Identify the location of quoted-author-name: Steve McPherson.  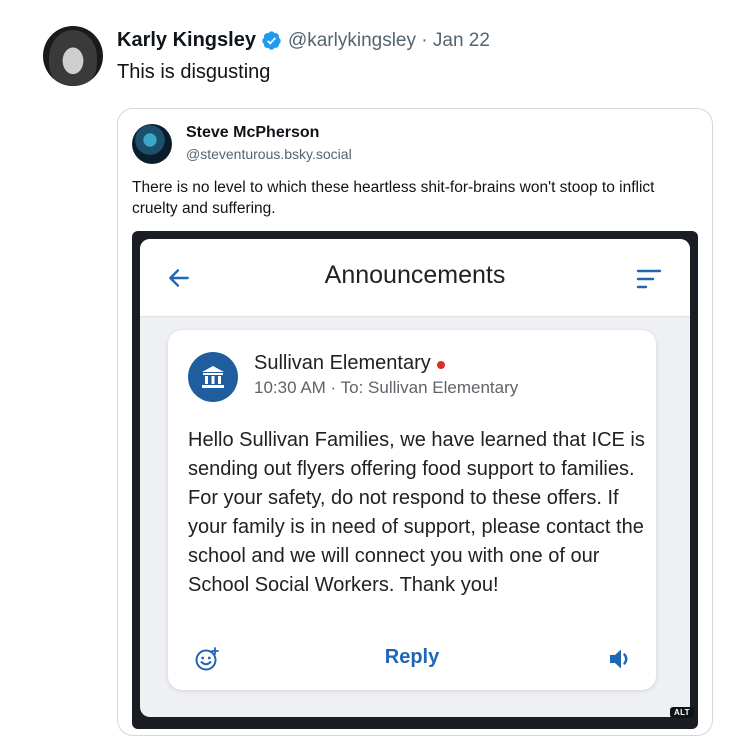
(253, 132).